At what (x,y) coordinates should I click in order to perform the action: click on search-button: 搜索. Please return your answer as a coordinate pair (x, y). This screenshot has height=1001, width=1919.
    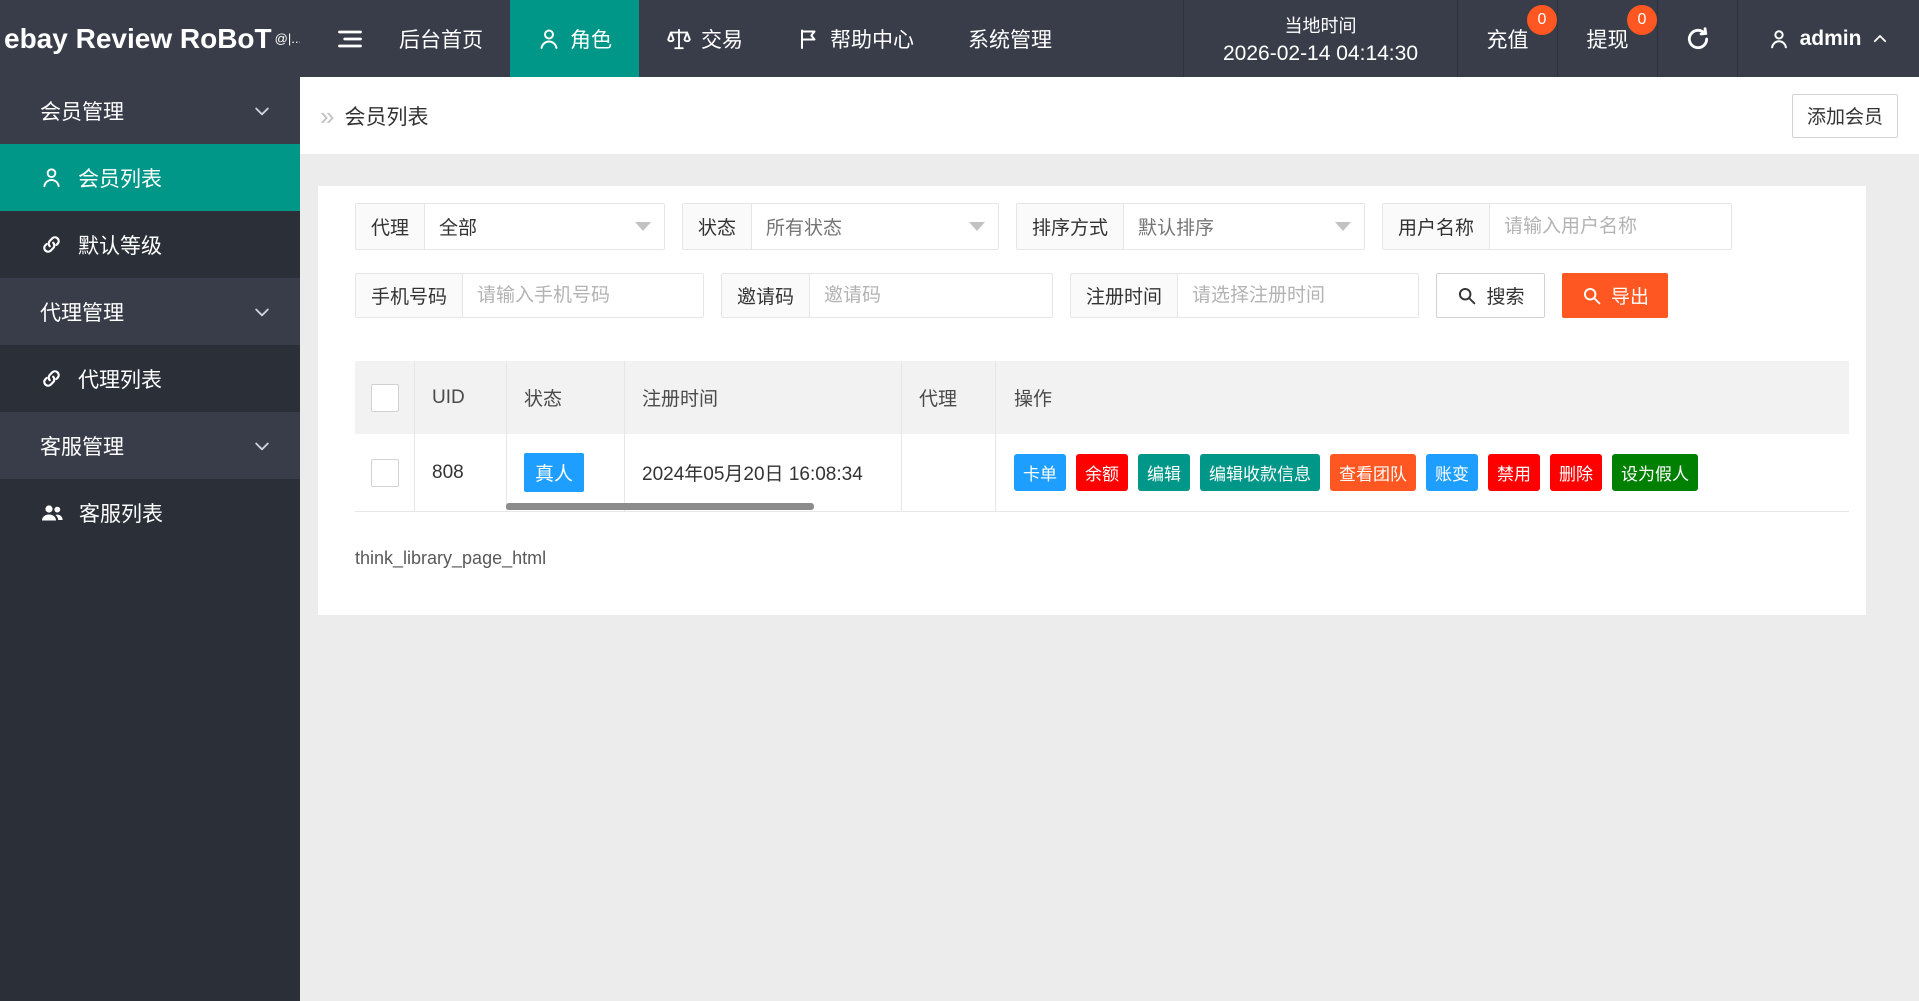
    Looking at the image, I should click on (1490, 295).